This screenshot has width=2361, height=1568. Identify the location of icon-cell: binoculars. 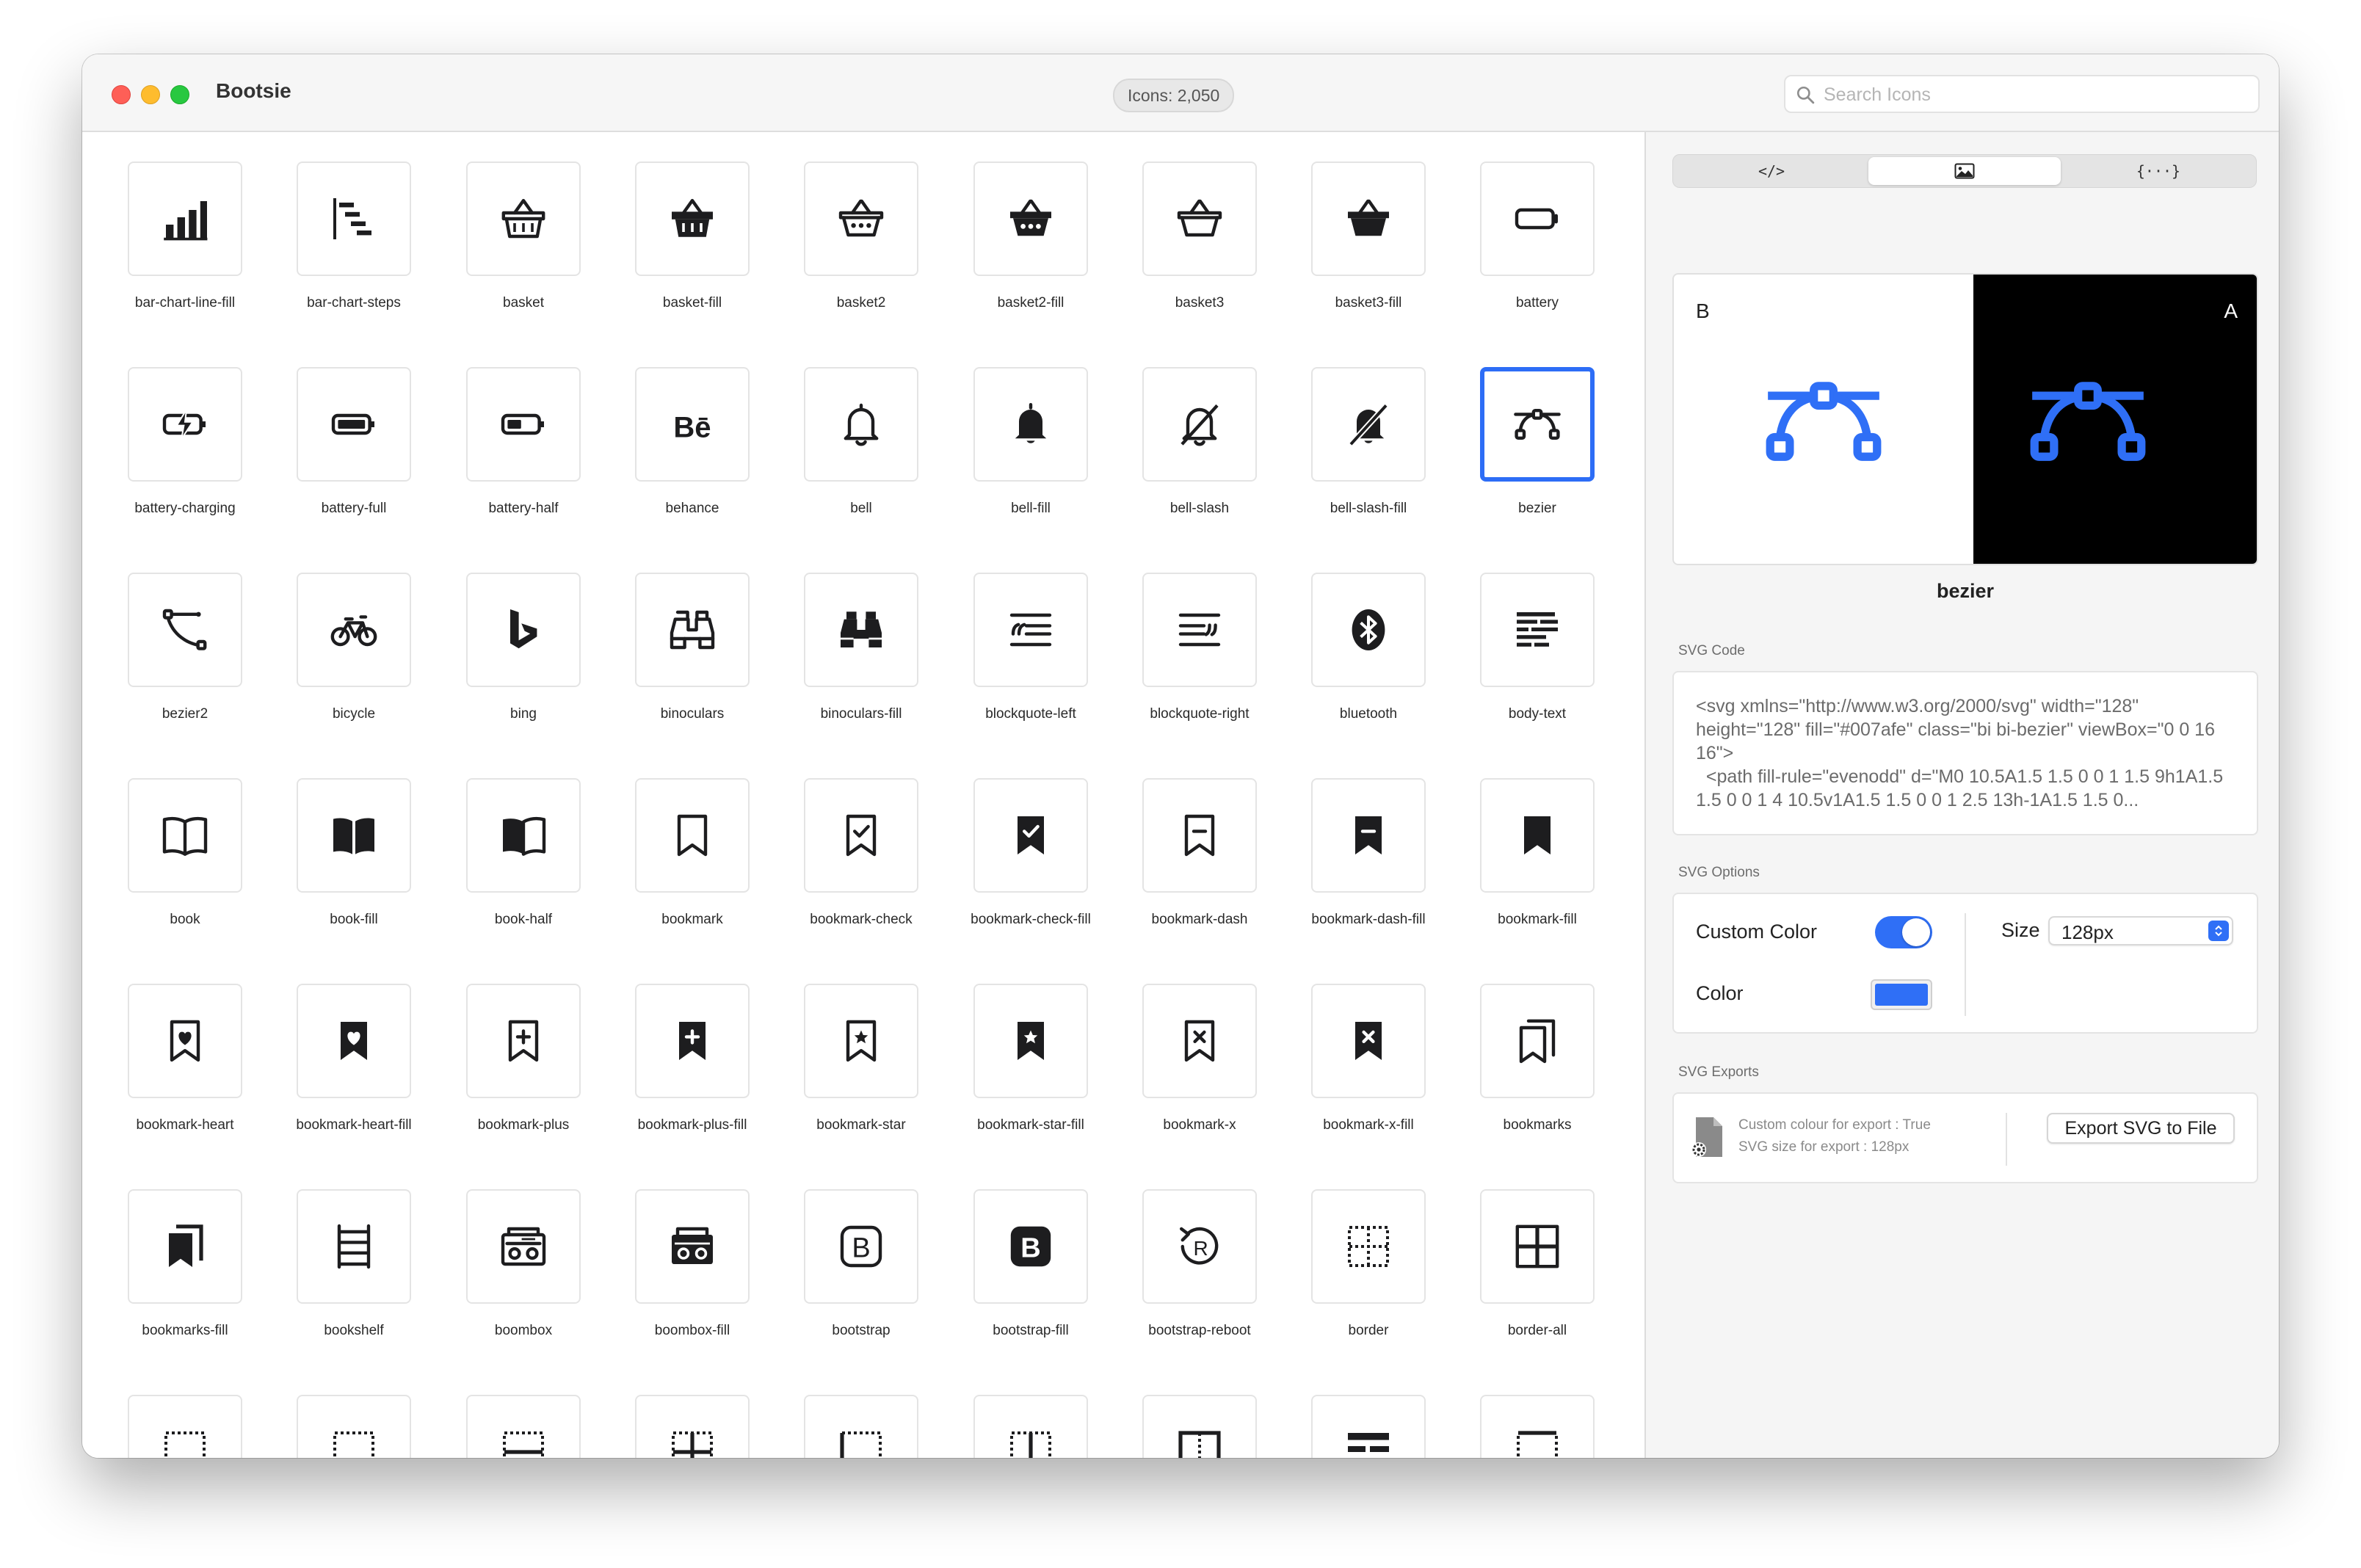
(692, 672).